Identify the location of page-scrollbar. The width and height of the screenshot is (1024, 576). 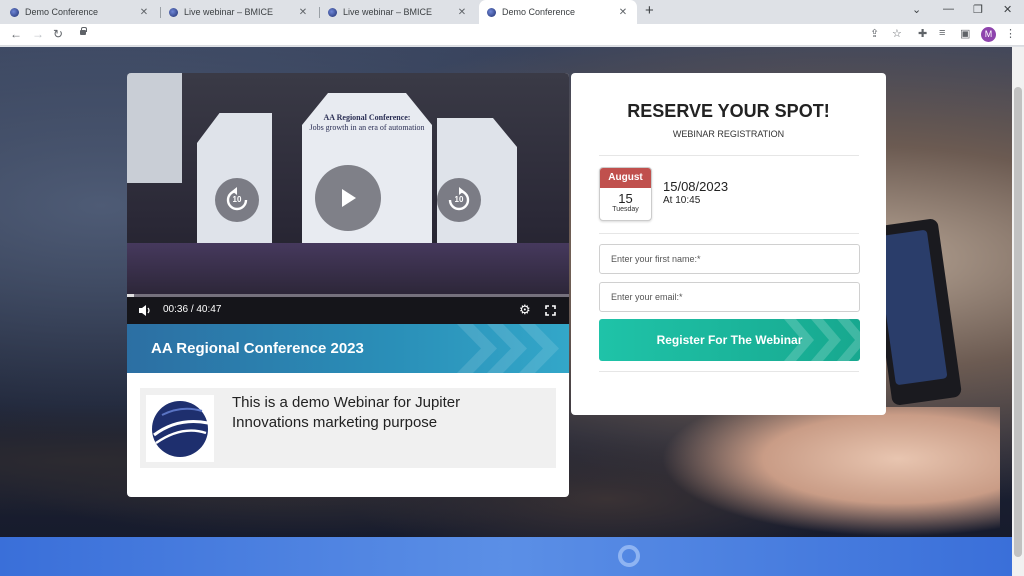
(1018, 311).